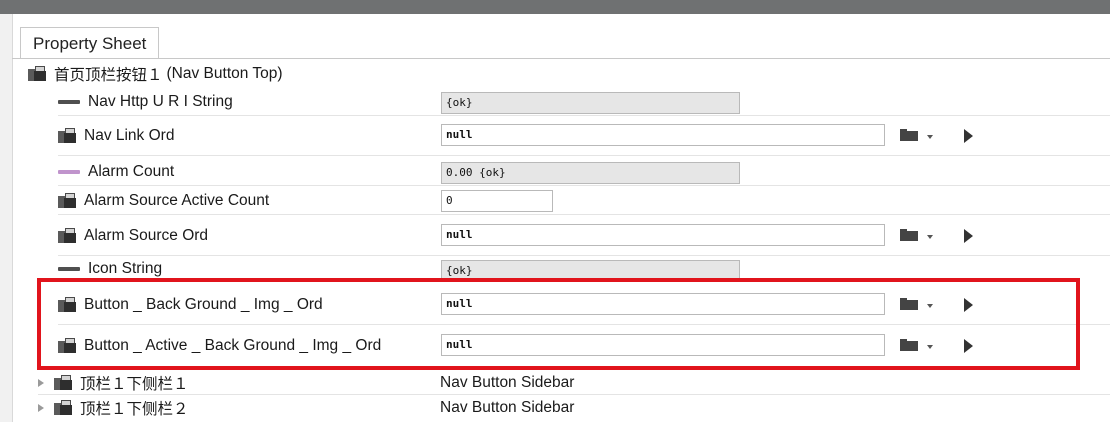 This screenshot has width=1110, height=422. I want to click on property-label: Icon String, so click(125, 268).